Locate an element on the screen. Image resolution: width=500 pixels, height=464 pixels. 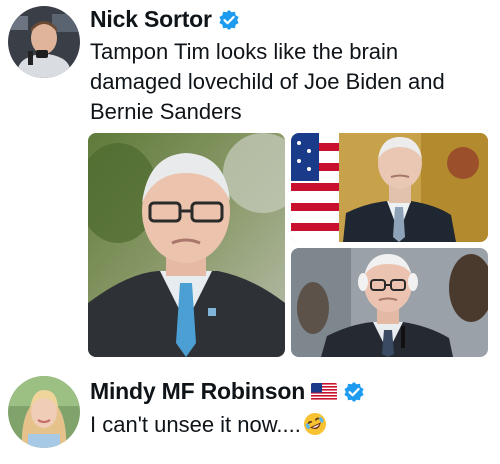
author-avatar is located at coordinates (44, 42).